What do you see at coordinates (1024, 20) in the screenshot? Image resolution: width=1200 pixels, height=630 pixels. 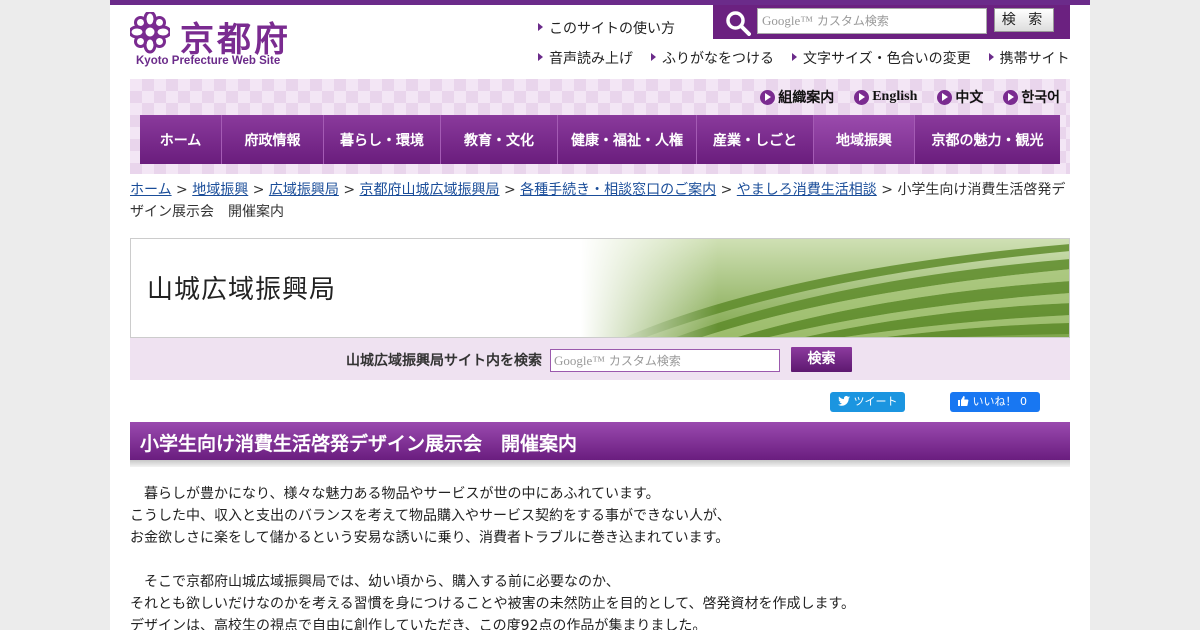 I see `search-button: 検 索` at bounding box center [1024, 20].